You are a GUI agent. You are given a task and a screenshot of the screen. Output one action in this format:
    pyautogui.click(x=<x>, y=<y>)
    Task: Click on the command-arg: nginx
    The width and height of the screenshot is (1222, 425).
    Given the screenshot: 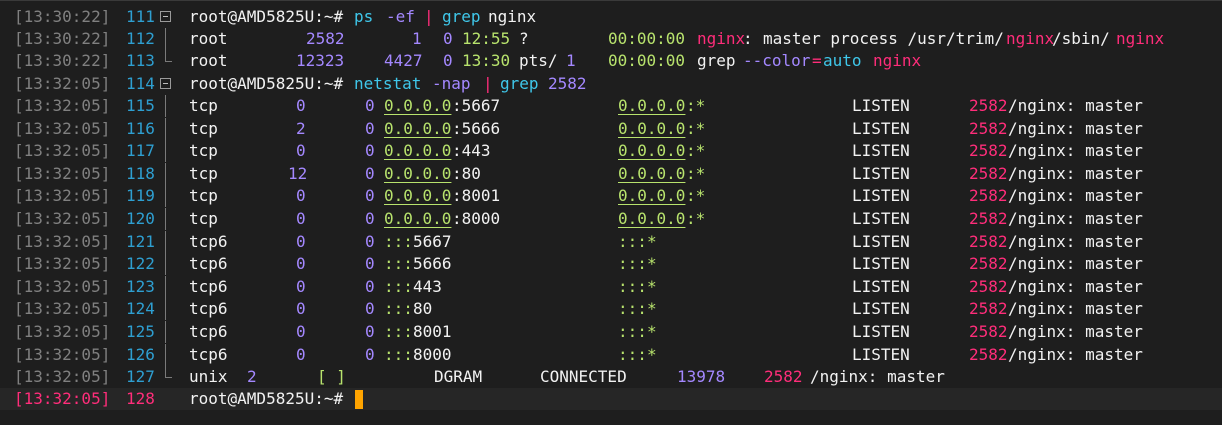 What is the action you would take?
    pyautogui.click(x=512, y=16)
    